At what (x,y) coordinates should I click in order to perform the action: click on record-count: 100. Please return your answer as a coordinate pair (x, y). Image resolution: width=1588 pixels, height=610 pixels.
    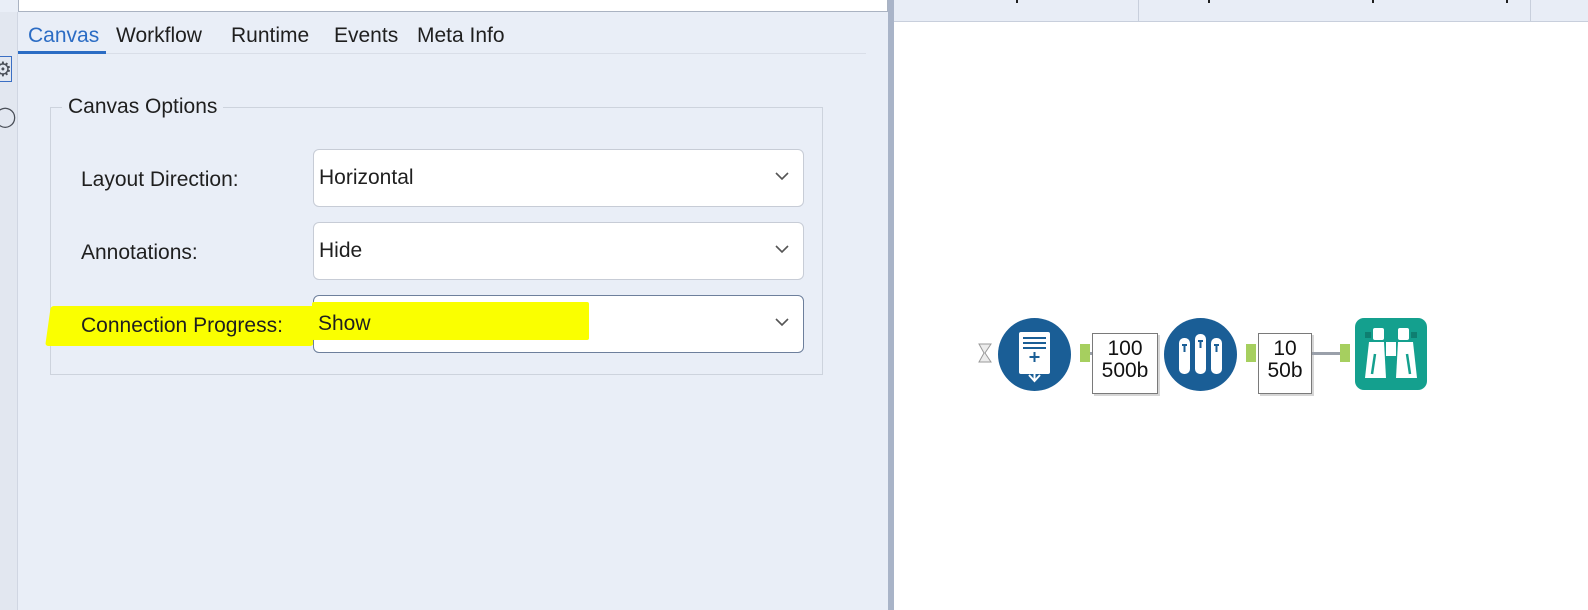
    Looking at the image, I should click on (1125, 348).